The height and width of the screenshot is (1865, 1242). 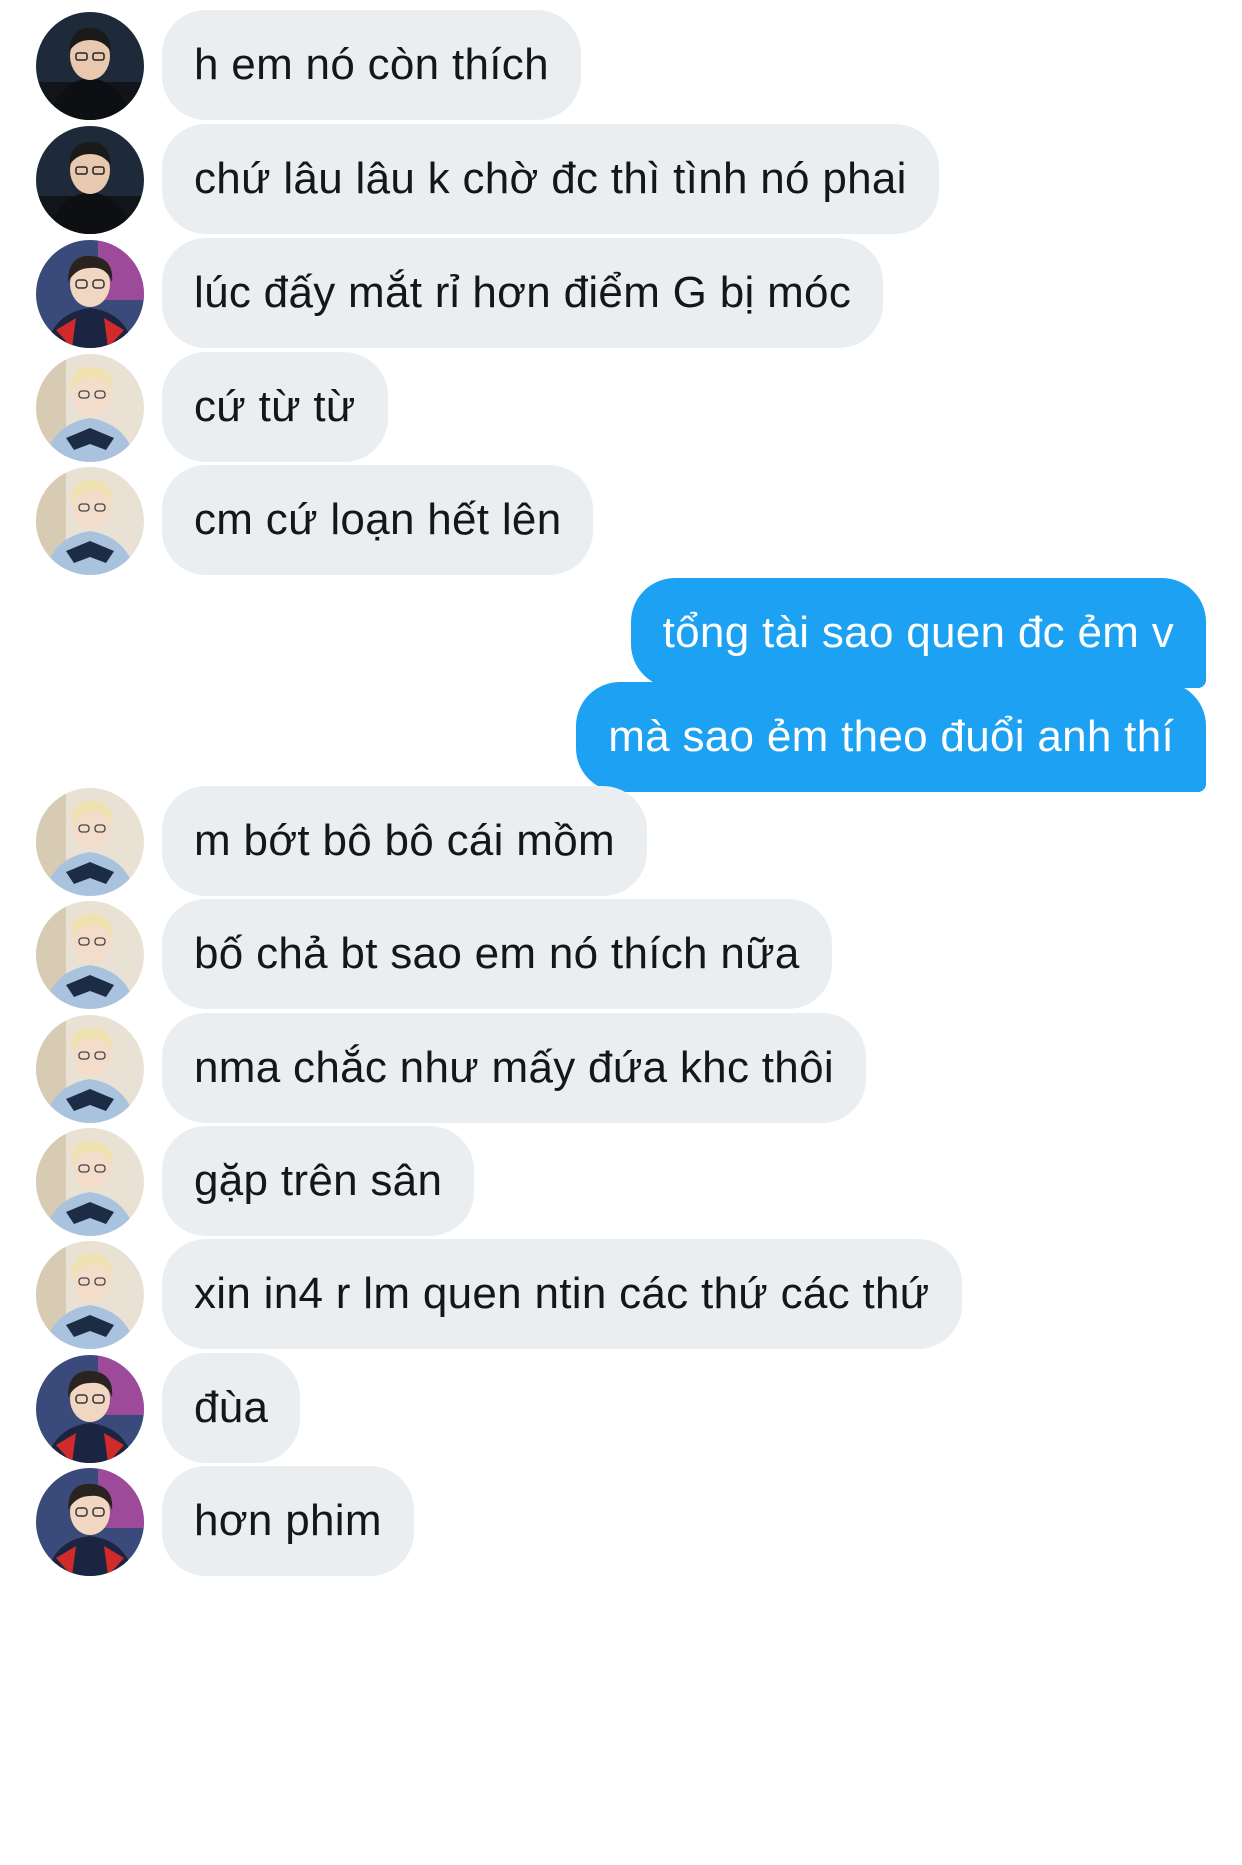 What do you see at coordinates (514, 1068) in the screenshot?
I see `message-bubble: nma chắc như mấy đứa khc thôi` at bounding box center [514, 1068].